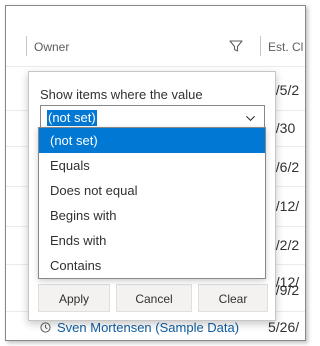 This screenshot has height=346, width=320. I want to click on dropdown-option-not-set: (not set), so click(152, 140).